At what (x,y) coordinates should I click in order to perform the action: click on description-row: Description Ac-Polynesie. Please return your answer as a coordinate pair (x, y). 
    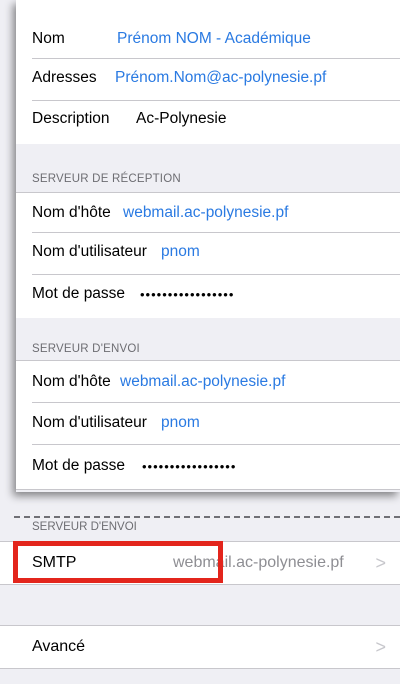
    Looking at the image, I should click on (208, 119).